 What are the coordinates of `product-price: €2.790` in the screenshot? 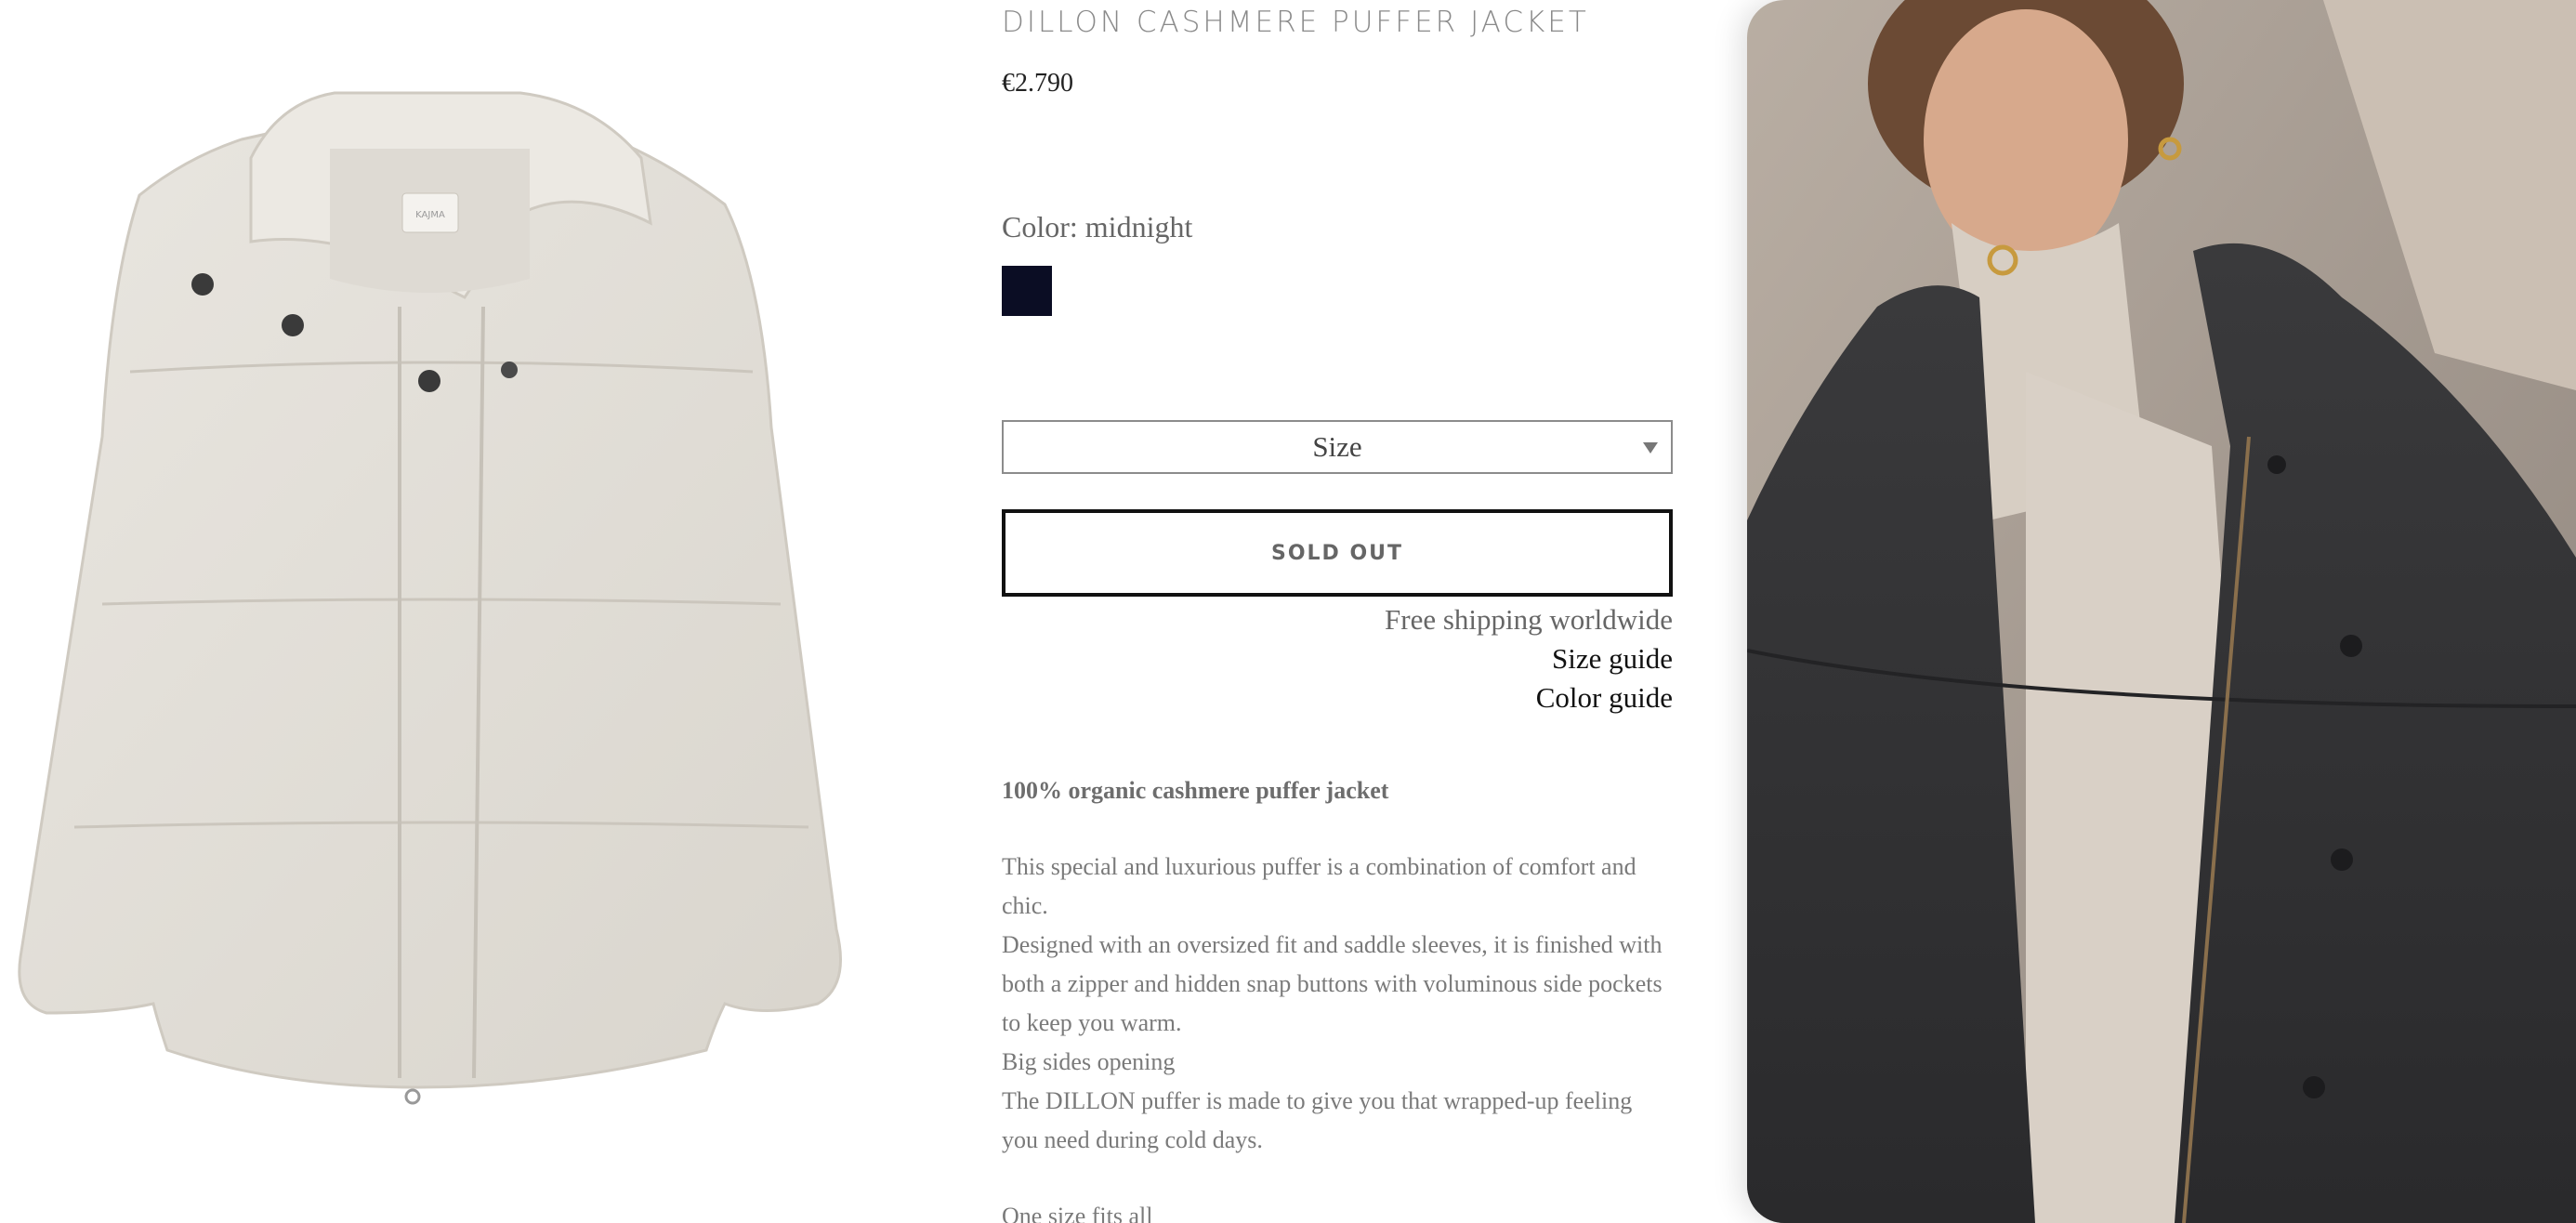 It's located at (1037, 83).